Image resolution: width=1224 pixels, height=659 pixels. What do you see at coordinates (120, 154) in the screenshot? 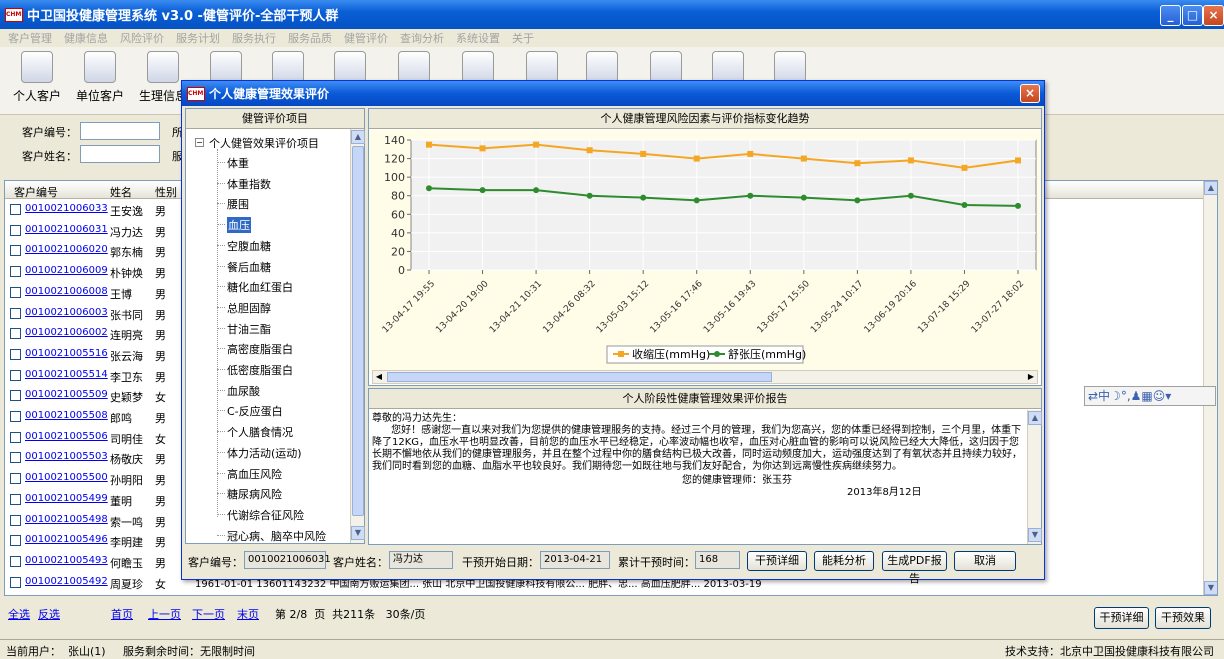
I see `customer-name-input` at bounding box center [120, 154].